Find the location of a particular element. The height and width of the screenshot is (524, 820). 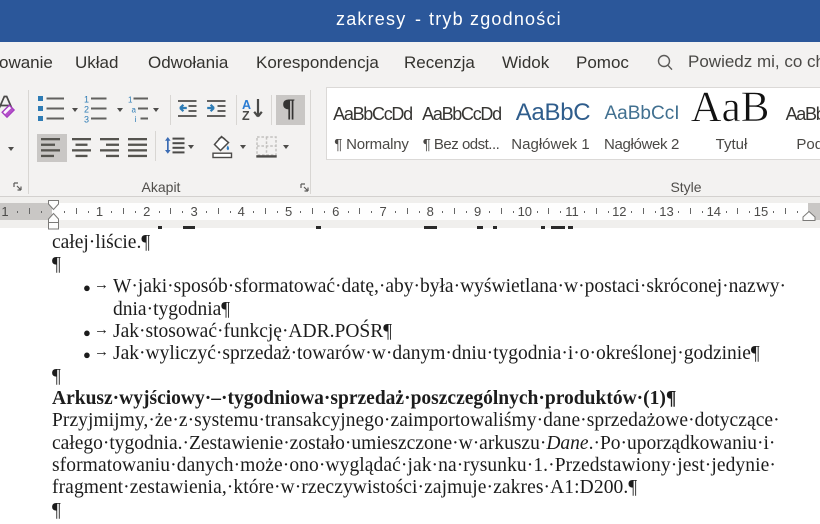

svg-text: 3 is located at coordinates (86, 119).